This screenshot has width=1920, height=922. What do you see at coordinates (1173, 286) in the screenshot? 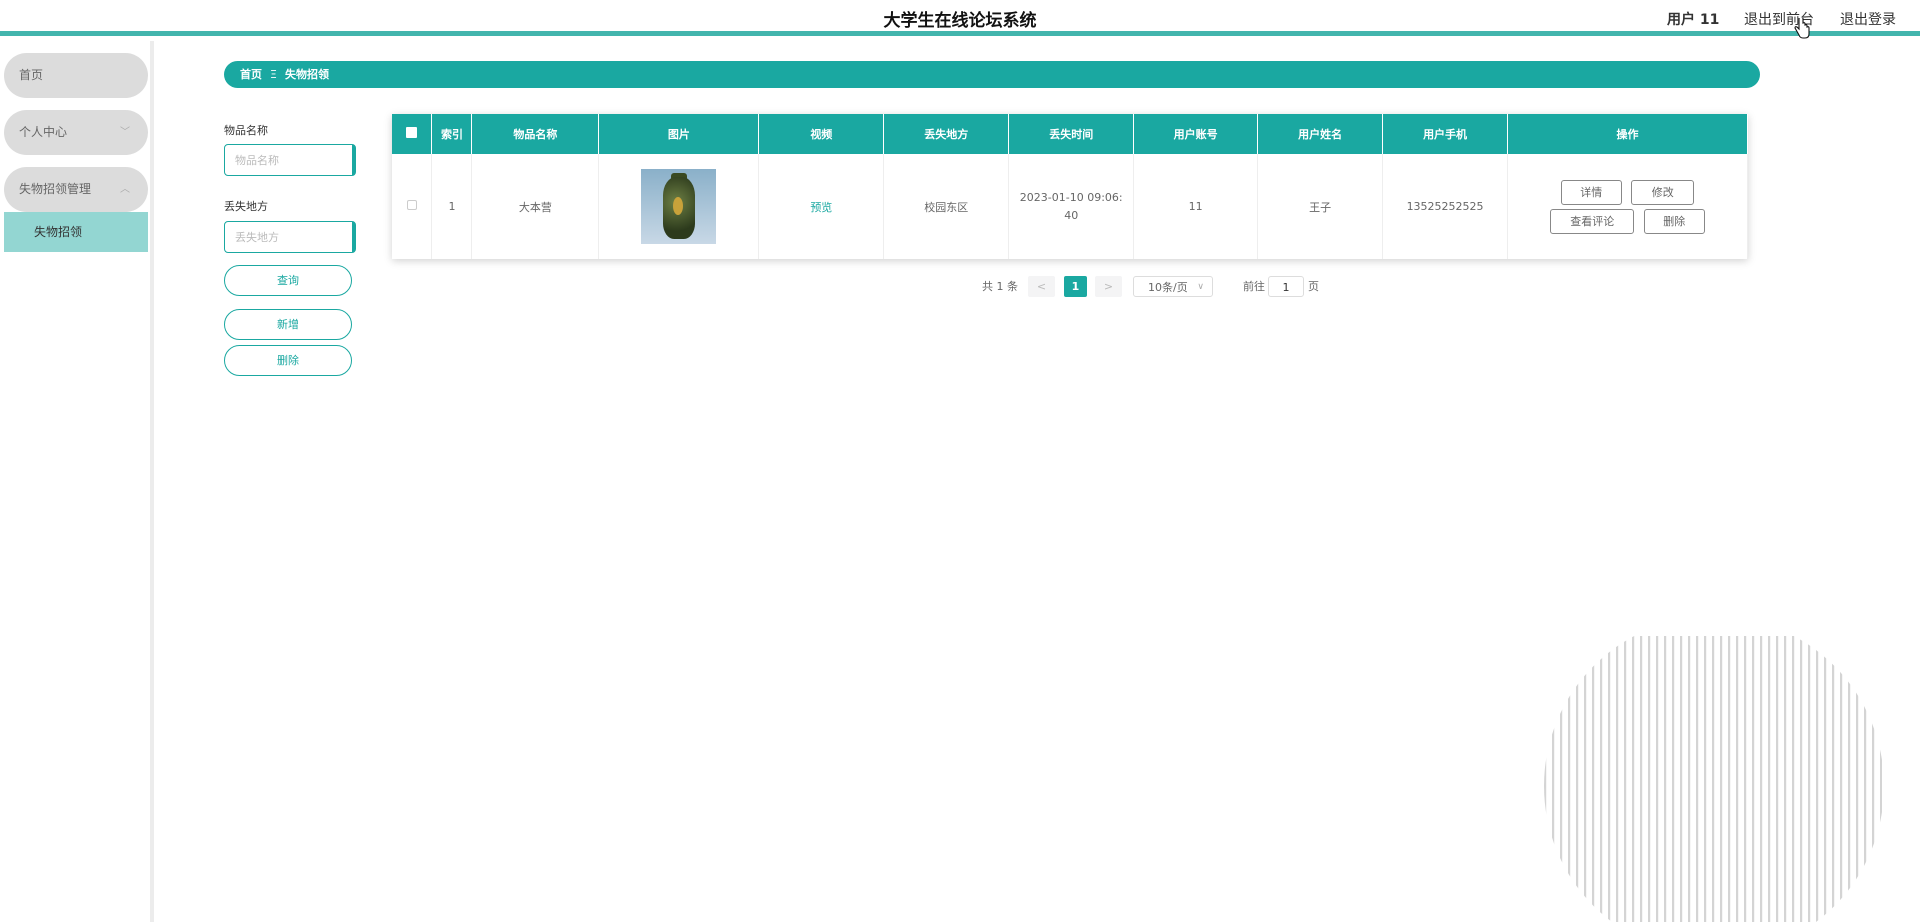
I see `page-size-select: 10条/页 ∨` at bounding box center [1173, 286].